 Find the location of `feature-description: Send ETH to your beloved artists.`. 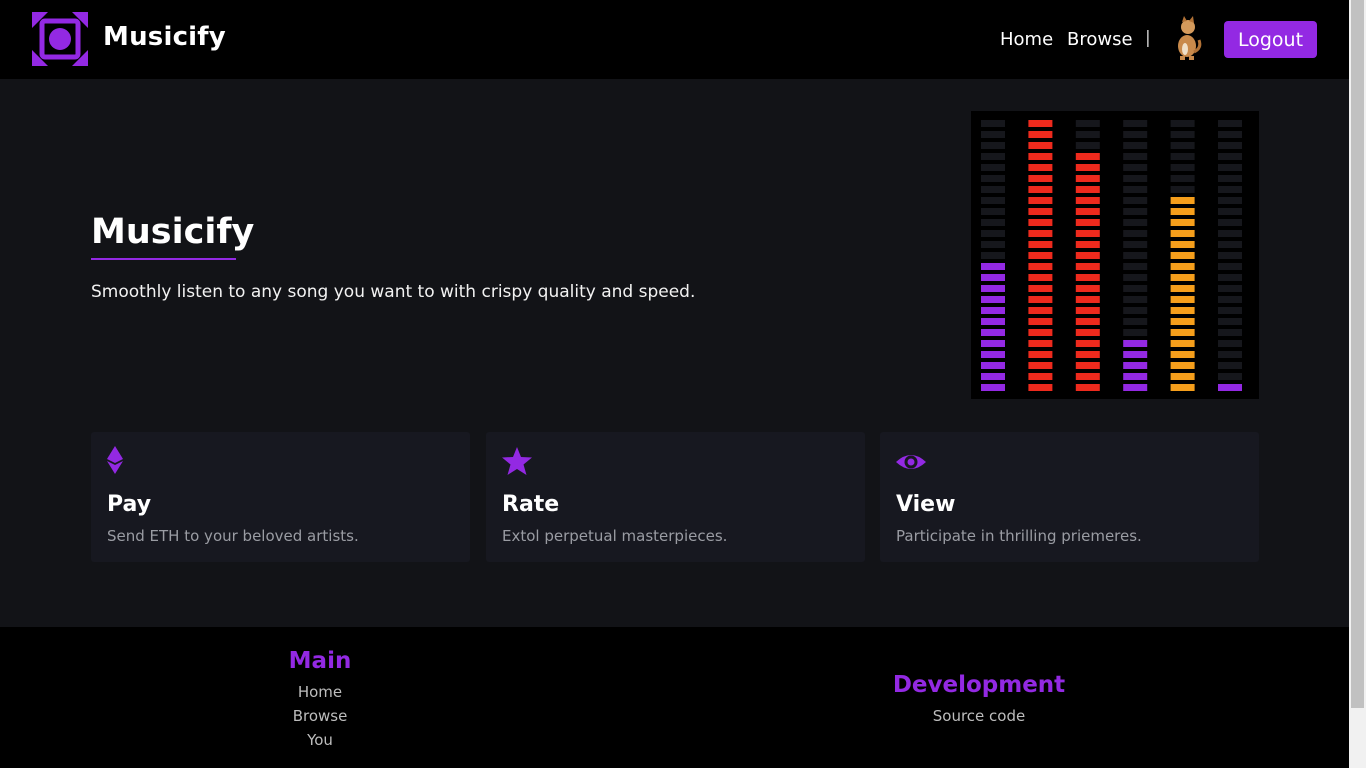

feature-description: Send ETH to your beloved artists. is located at coordinates (233, 536).